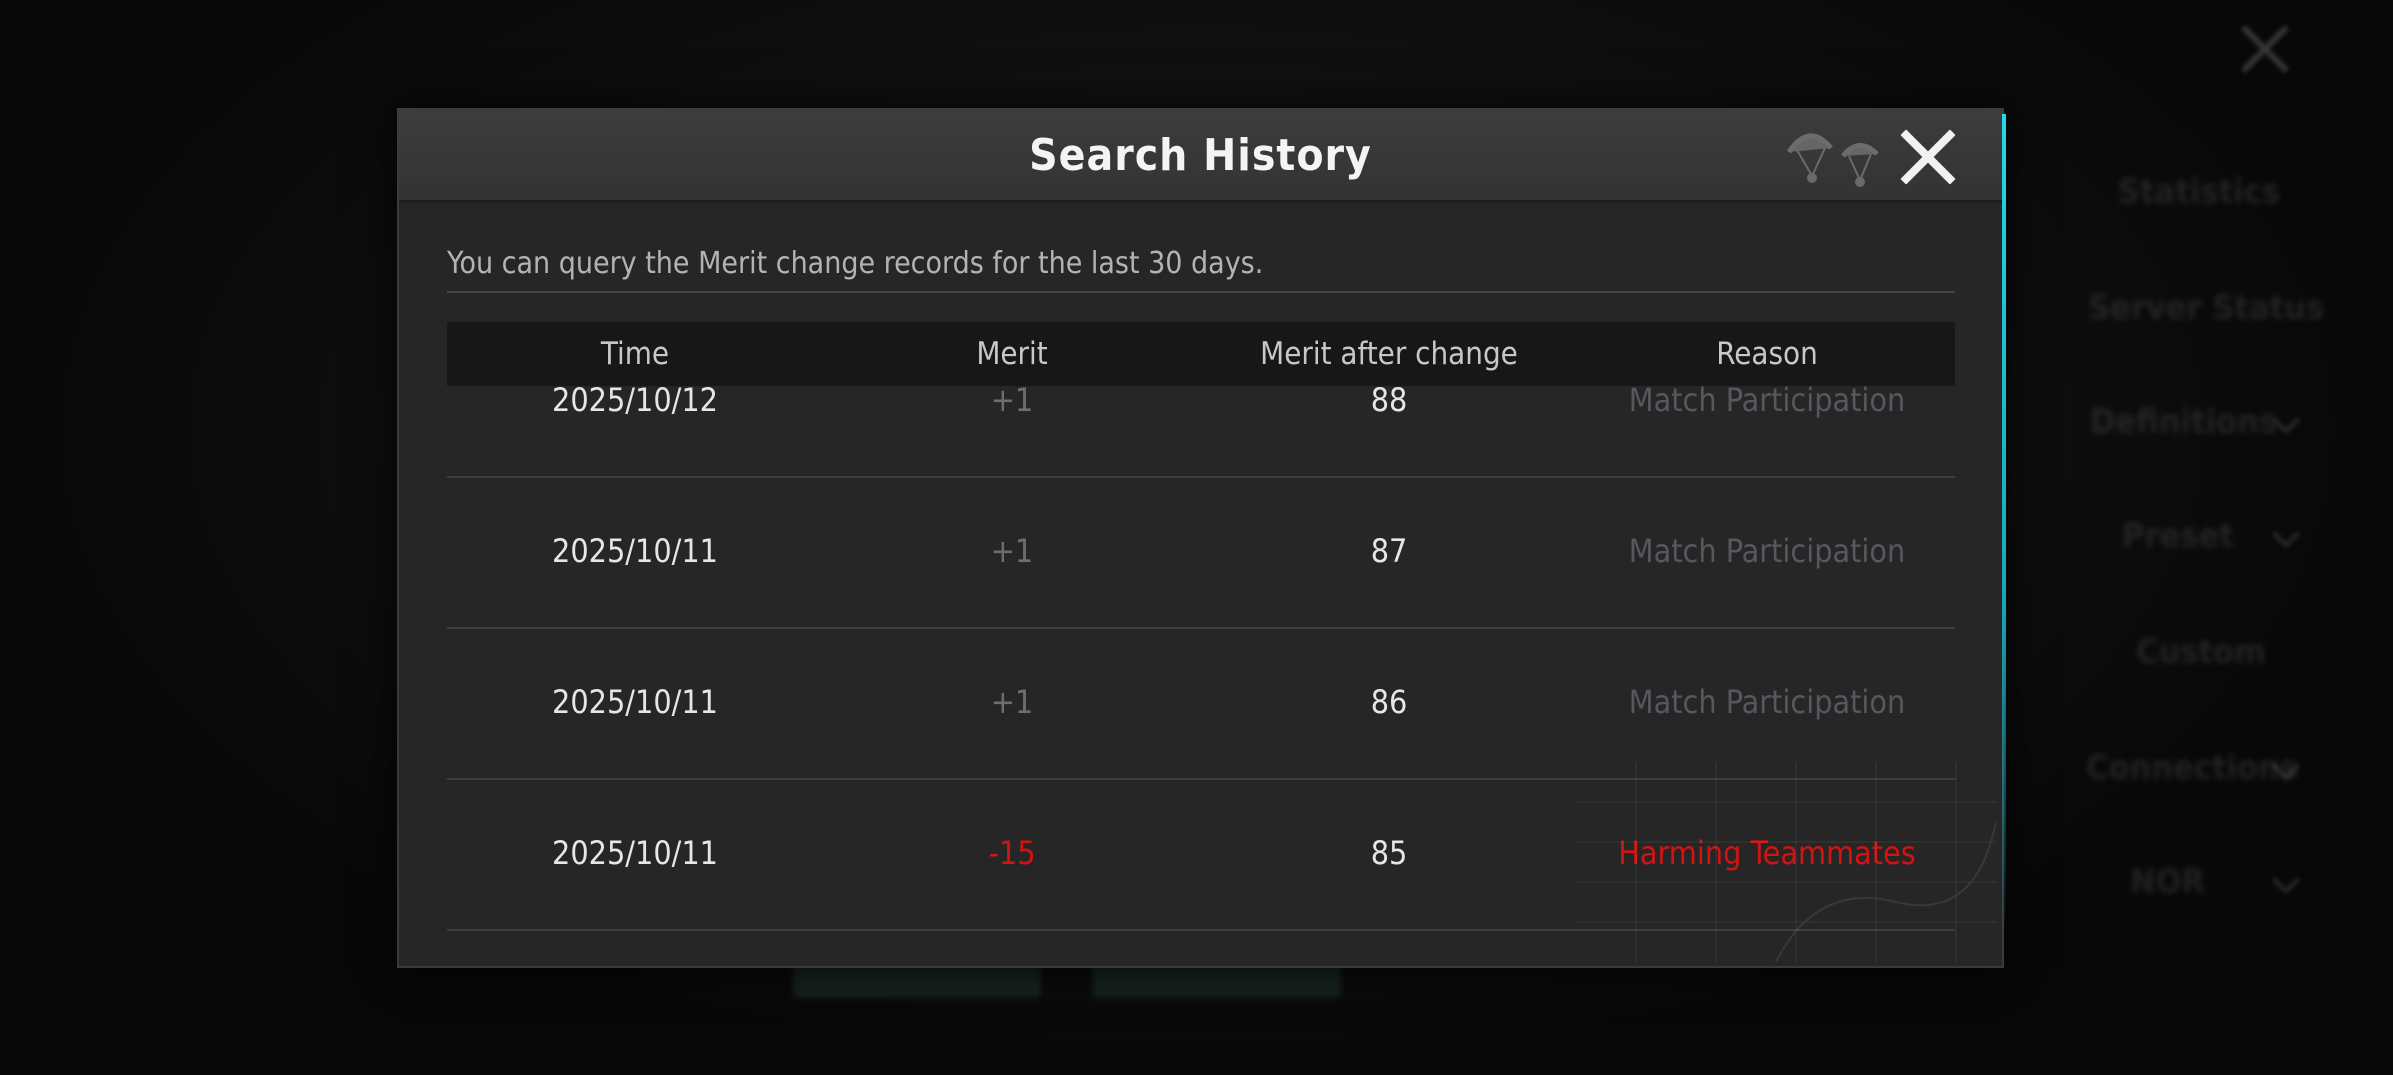 The height and width of the screenshot is (1075, 2393). I want to click on table-row: 2025/10/11 +1 87 Match Participation, so click(1201, 553).